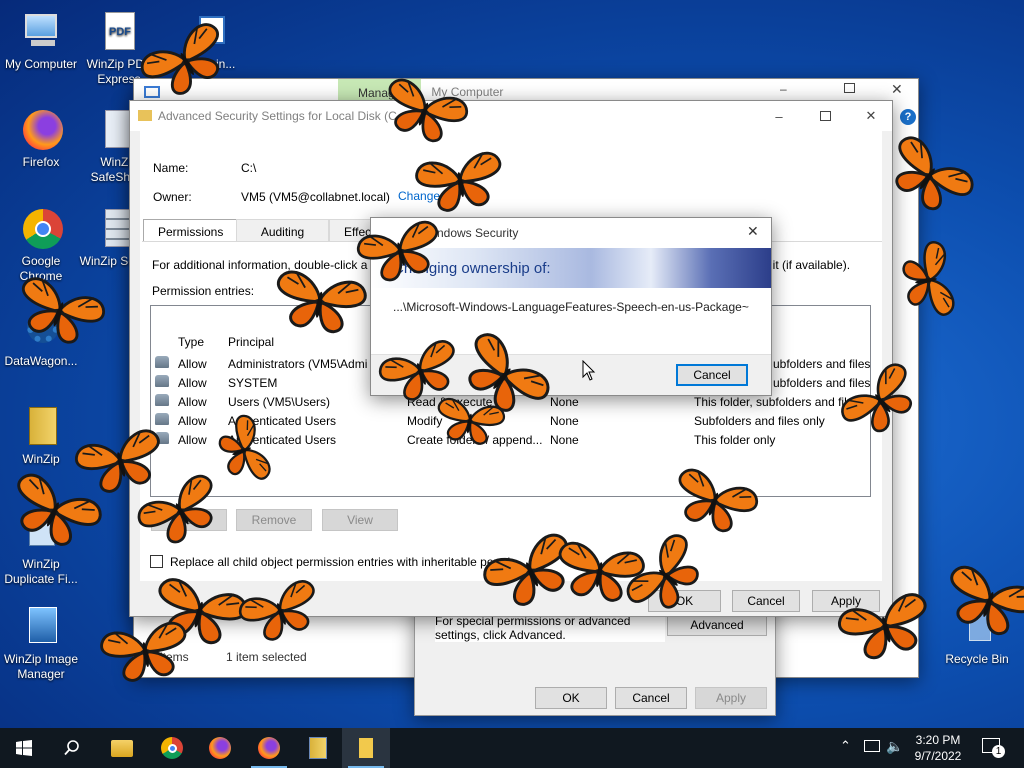 The image size is (1024, 768). What do you see at coordinates (172, 197) in the screenshot?
I see `owner-label: Owner:` at bounding box center [172, 197].